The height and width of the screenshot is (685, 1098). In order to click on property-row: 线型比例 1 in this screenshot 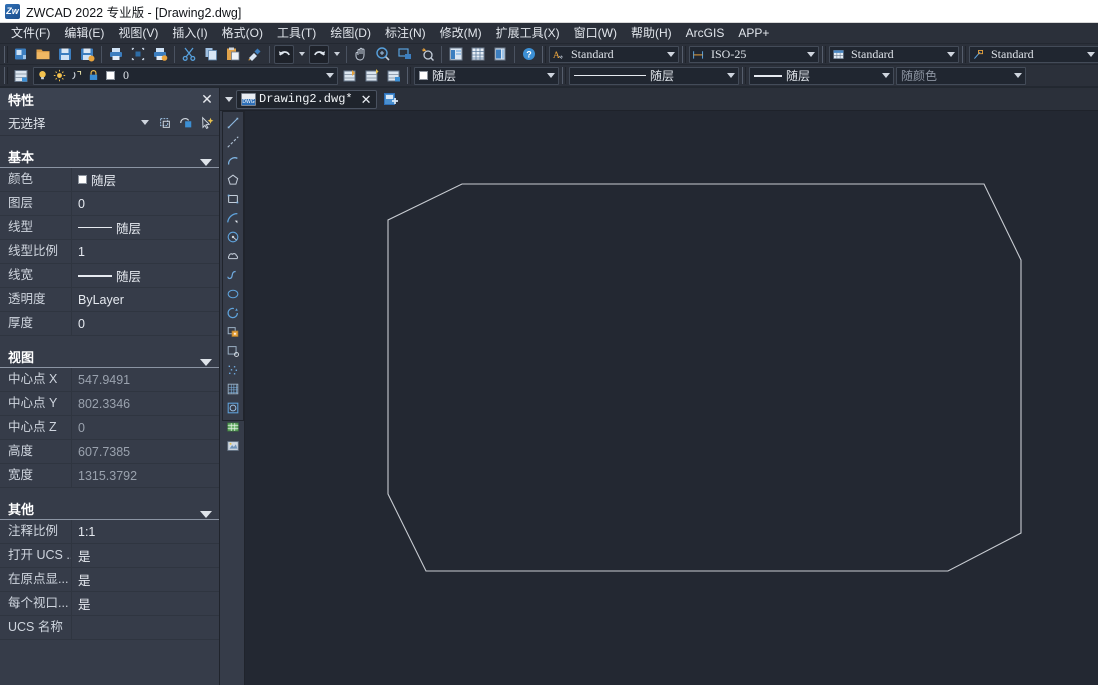, I will do `click(109, 252)`.